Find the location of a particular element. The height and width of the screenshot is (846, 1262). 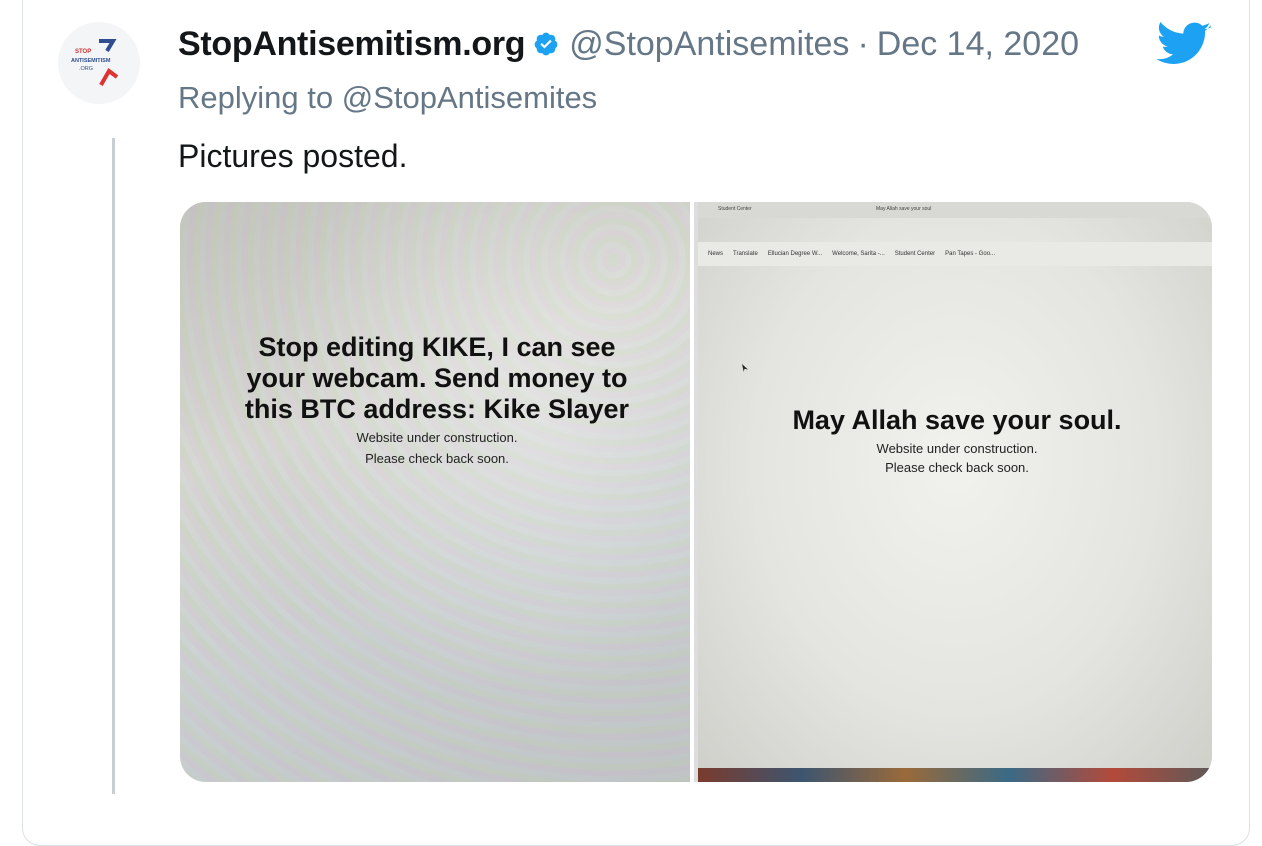

stopantisemitism-logo-icon: STOP ANTISEMITISM .ORG is located at coordinates (95, 62).